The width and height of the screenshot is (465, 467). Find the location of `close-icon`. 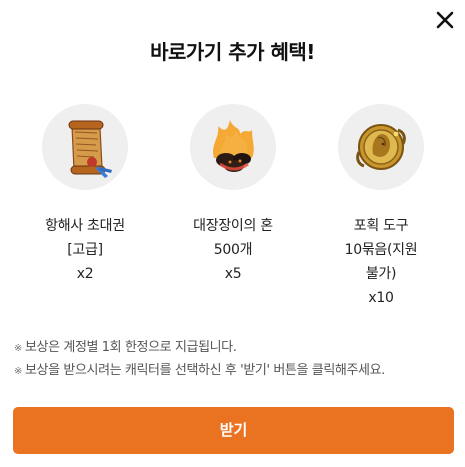

close-icon is located at coordinates (445, 20).